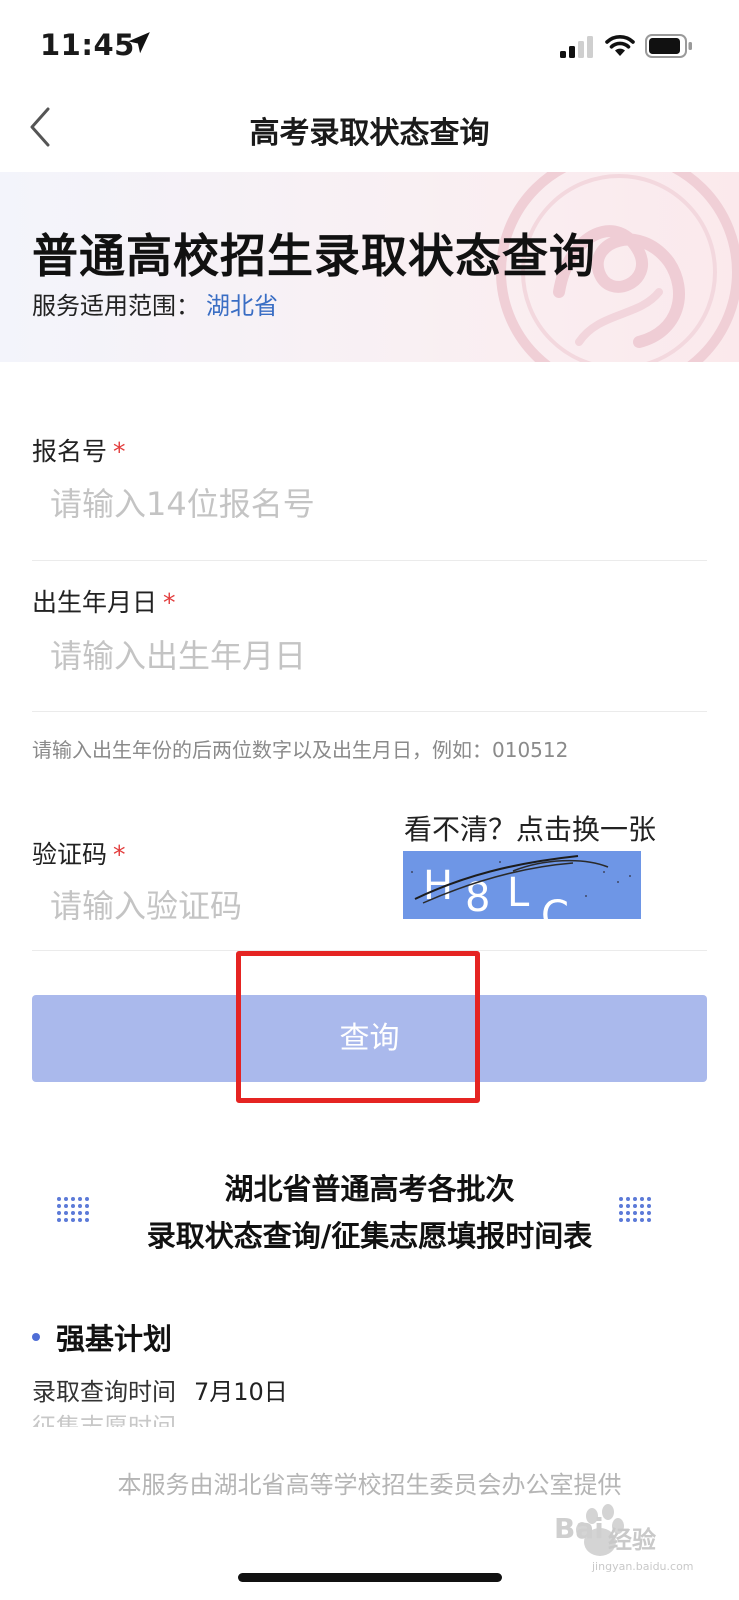 This screenshot has width=739, height=1600. Describe the element at coordinates (668, 46) in the screenshot. I see `battery-icon` at that location.